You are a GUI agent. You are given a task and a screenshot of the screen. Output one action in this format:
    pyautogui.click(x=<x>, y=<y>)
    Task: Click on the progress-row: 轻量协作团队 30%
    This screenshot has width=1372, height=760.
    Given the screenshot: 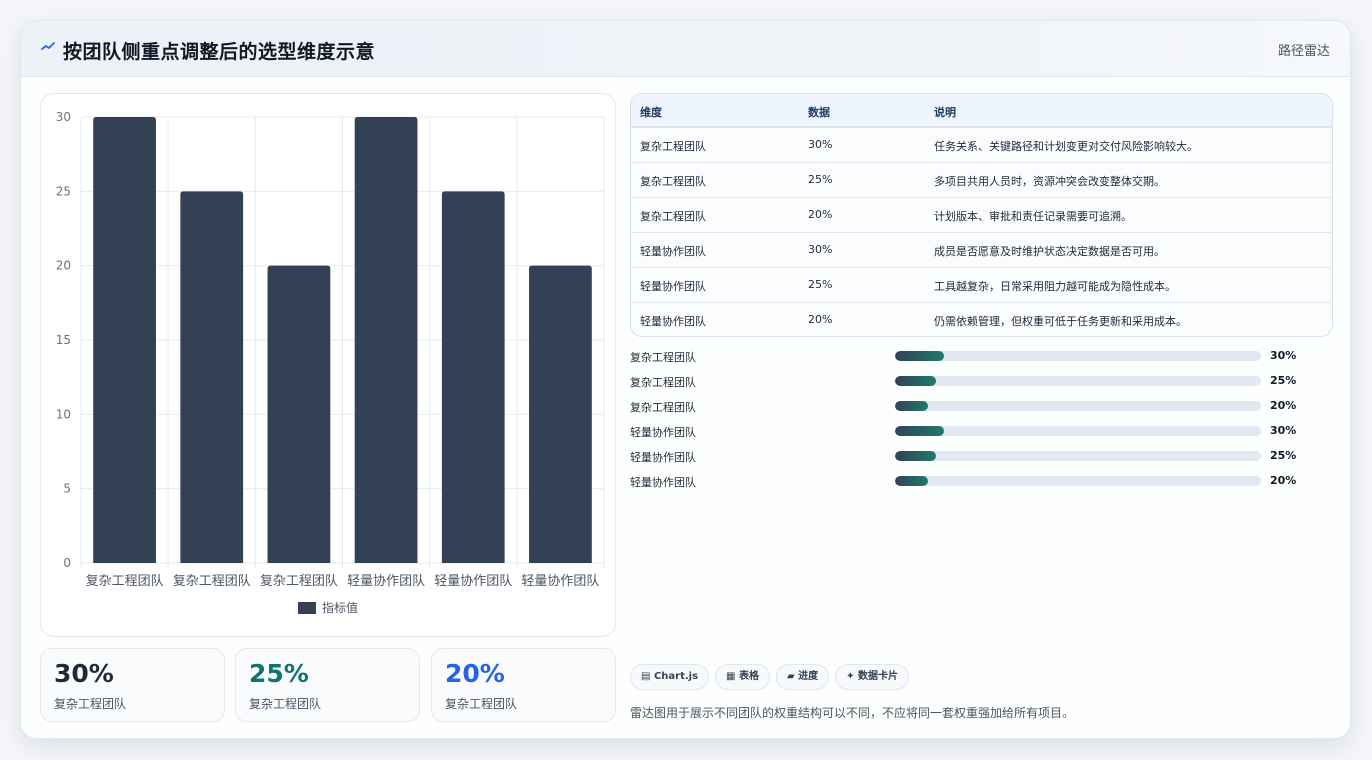 What is the action you would take?
    pyautogui.click(x=981, y=434)
    